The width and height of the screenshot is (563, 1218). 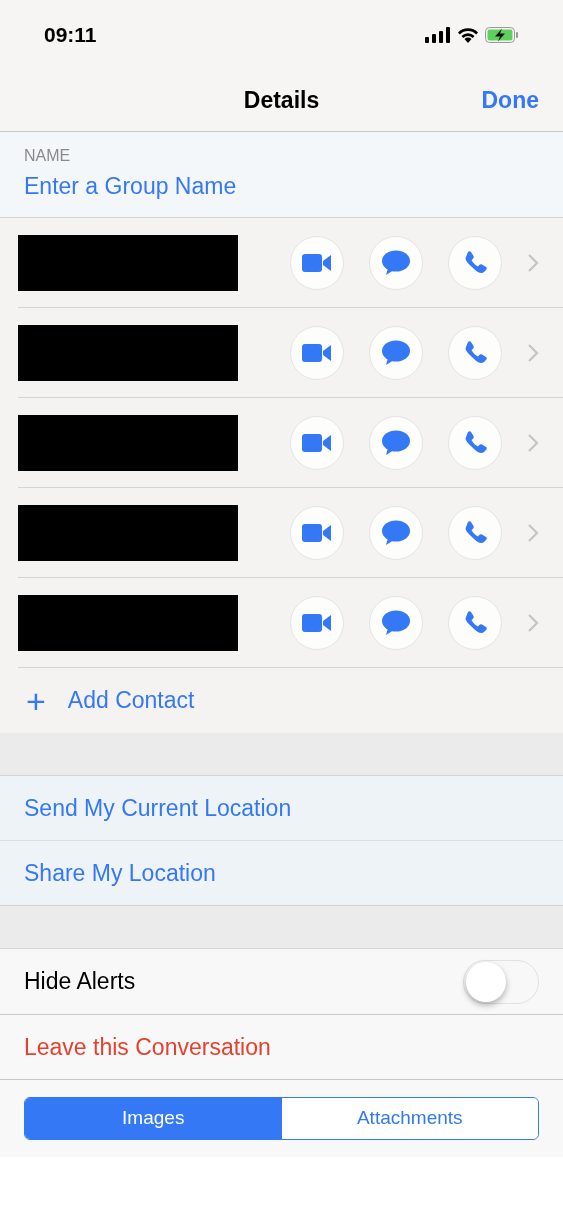 What do you see at coordinates (501, 981) in the screenshot?
I see `hide-alerts-toggle` at bounding box center [501, 981].